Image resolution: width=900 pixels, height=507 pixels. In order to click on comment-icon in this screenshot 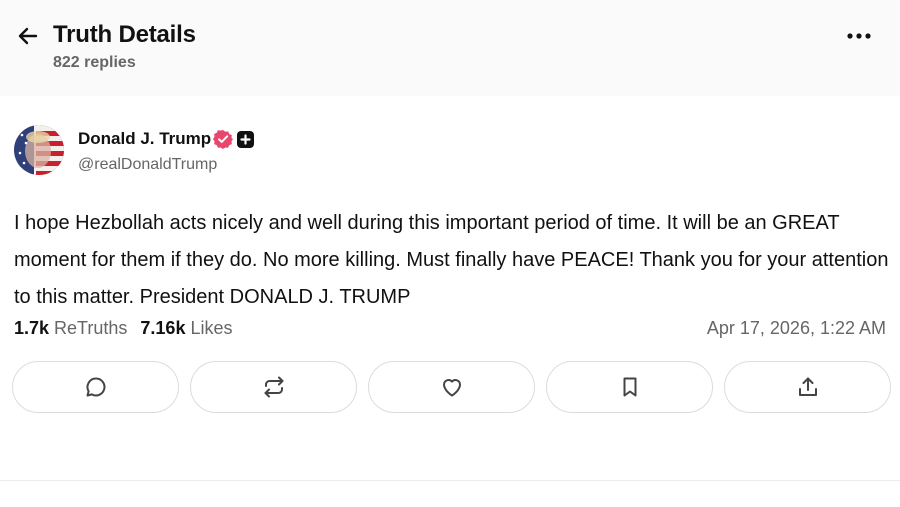, I will do `click(95, 387)`.